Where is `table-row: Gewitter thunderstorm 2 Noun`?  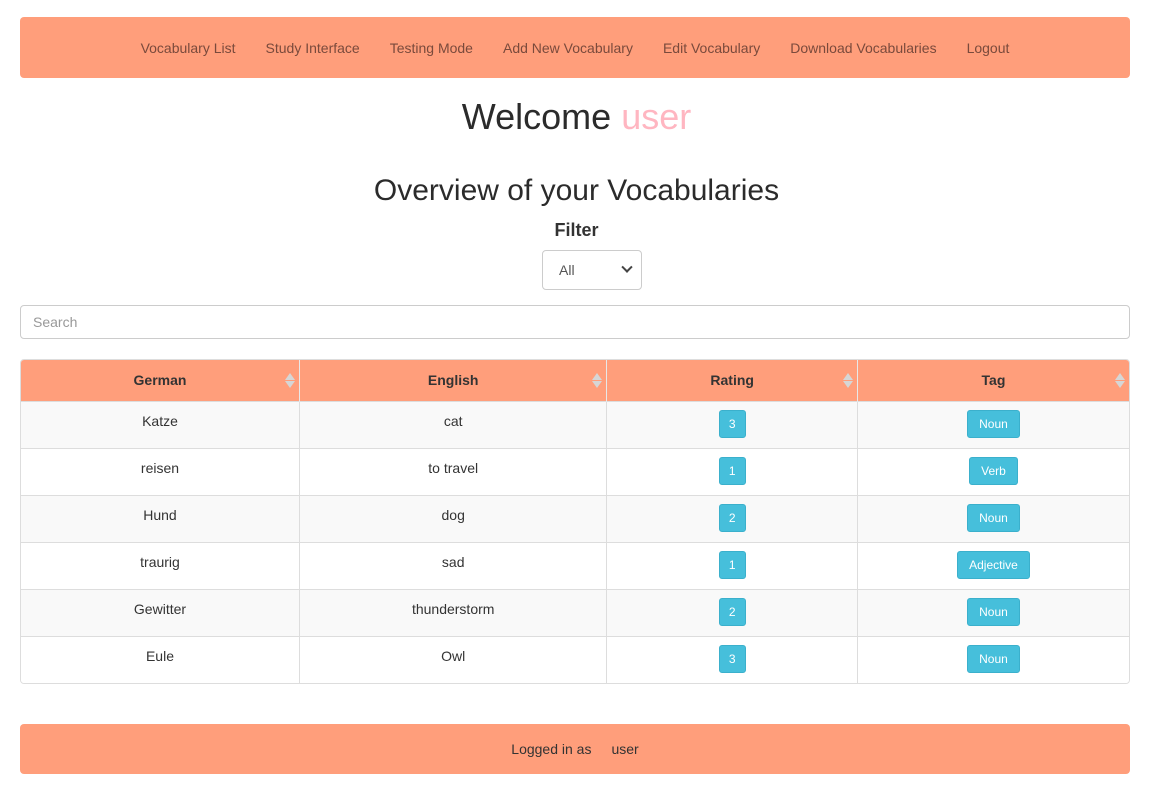 table-row: Gewitter thunderstorm 2 Noun is located at coordinates (575, 612).